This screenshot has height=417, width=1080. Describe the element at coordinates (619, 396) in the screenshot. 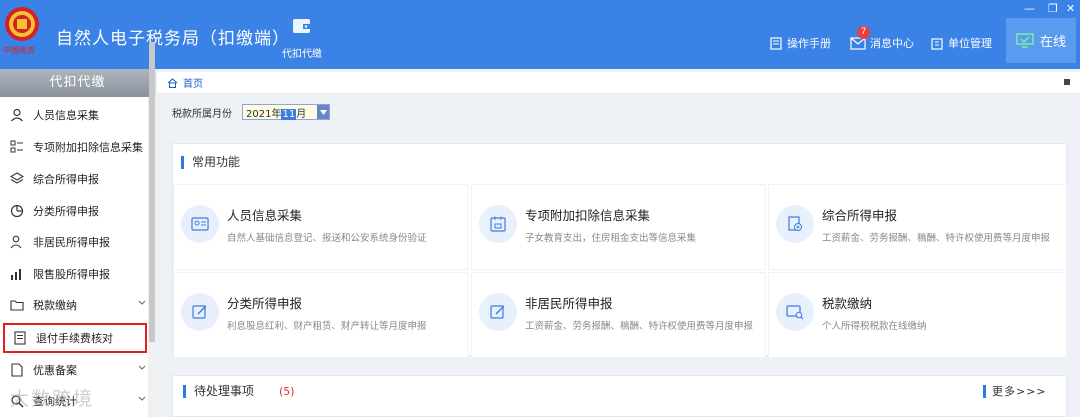

I see `pending-items-panel: 待处理事项 (5) 更多>>>` at that location.